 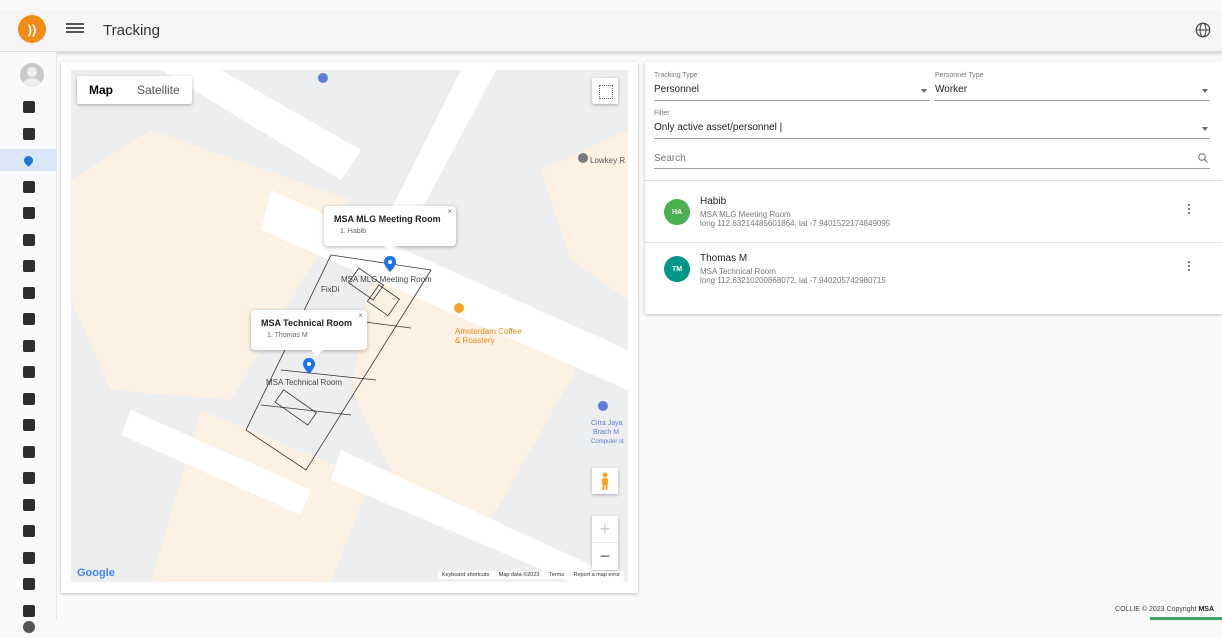 What do you see at coordinates (932, 168) in the screenshot?
I see `search-underline` at bounding box center [932, 168].